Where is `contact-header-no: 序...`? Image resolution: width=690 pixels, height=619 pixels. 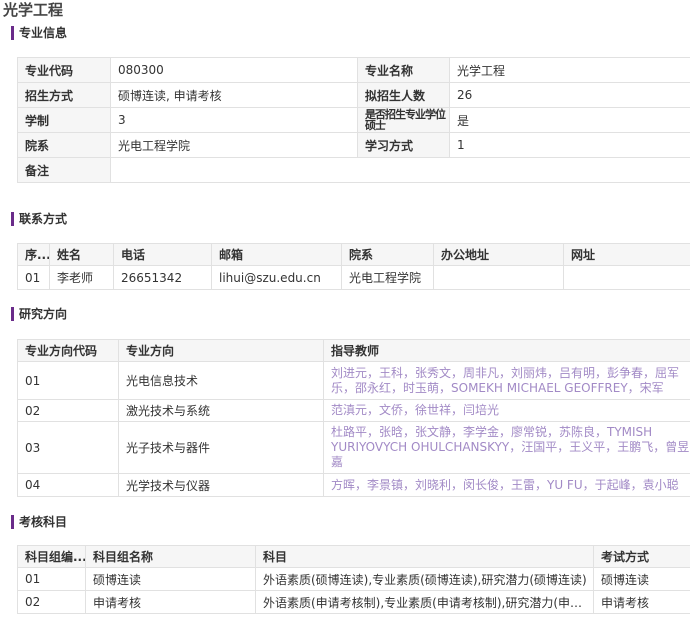 contact-header-no: 序... is located at coordinates (33, 254).